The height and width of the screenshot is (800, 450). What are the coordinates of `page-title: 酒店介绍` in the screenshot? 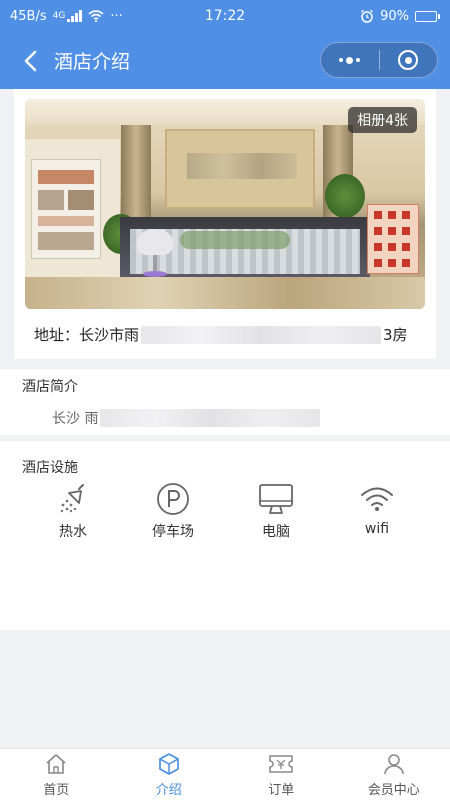 It's located at (92, 62).